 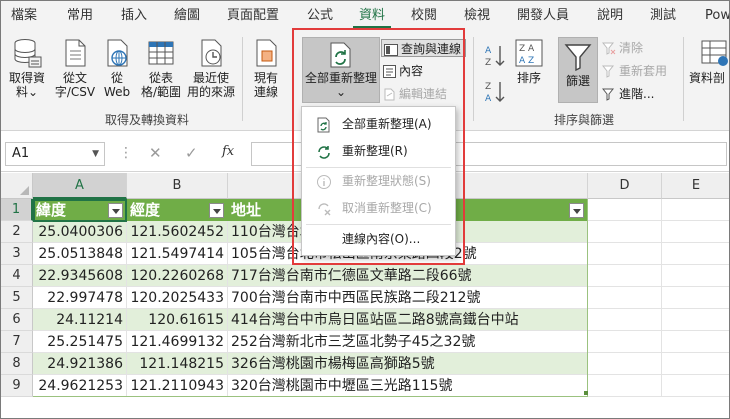 I want to click on formula-bar-grip-icon: ⋮, so click(x=126, y=153).